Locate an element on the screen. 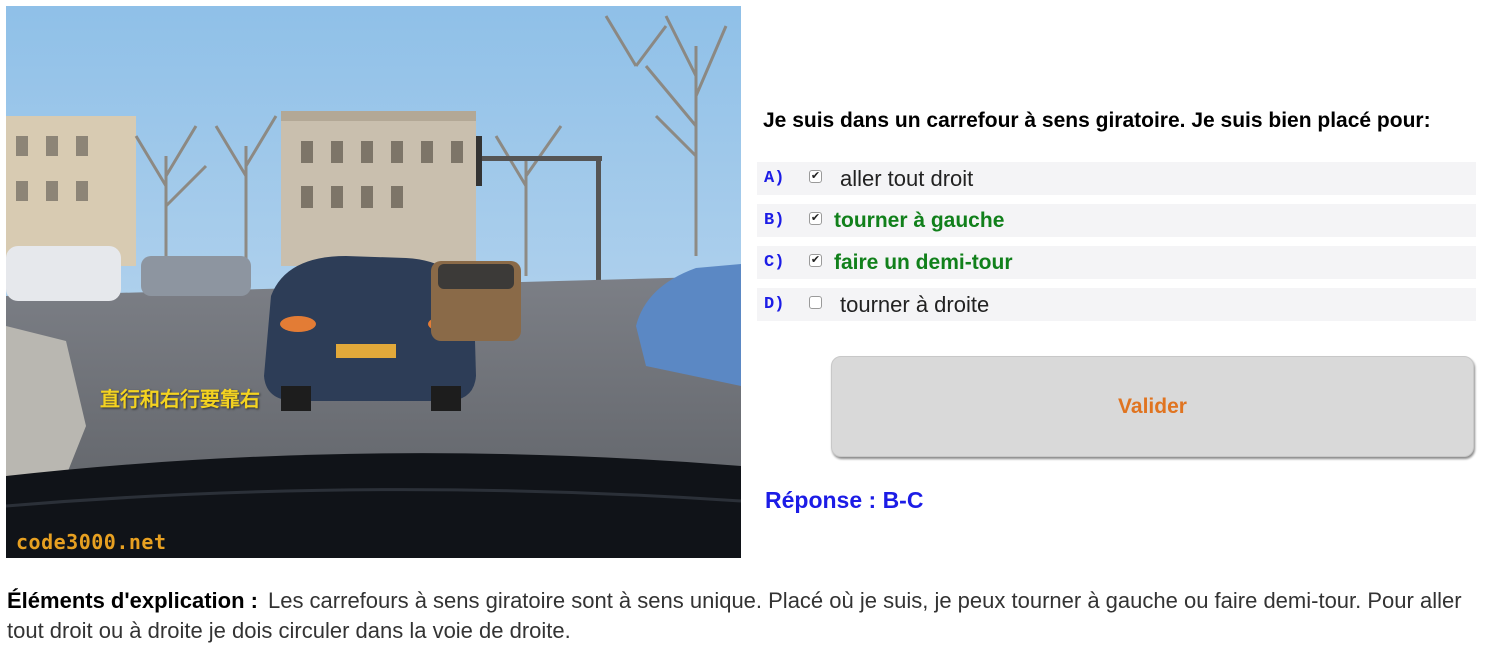 This screenshot has width=1489, height=653. watermark-text: code3000.net is located at coordinates (91, 542).